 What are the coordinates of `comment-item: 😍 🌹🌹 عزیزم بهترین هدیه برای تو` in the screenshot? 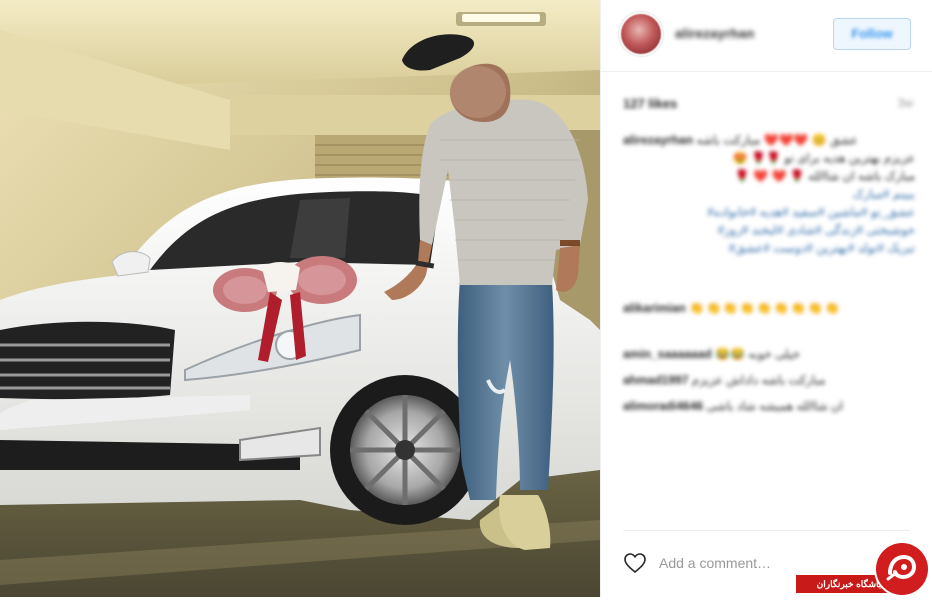 It's located at (769, 158).